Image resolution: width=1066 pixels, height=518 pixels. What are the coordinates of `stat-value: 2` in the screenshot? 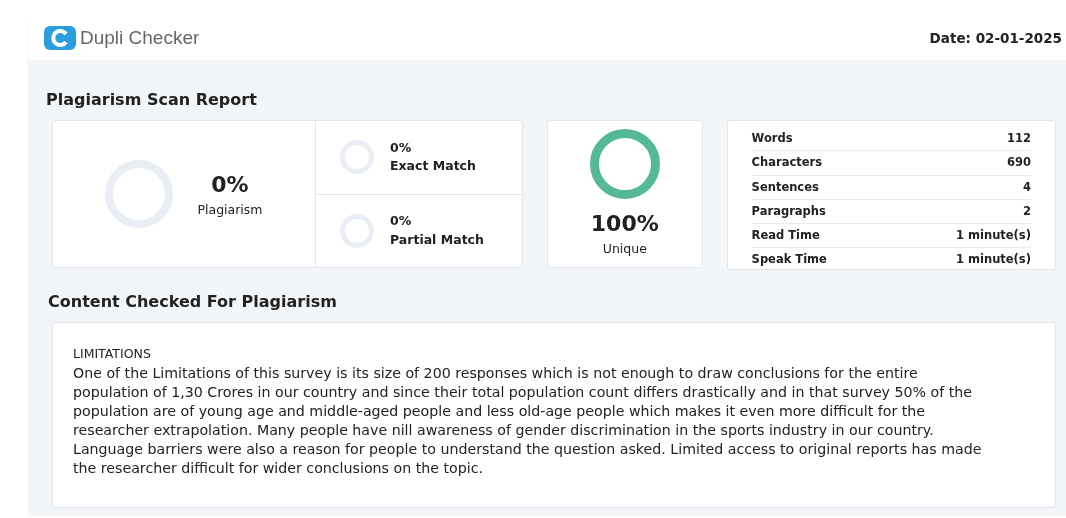 It's located at (1026, 211).